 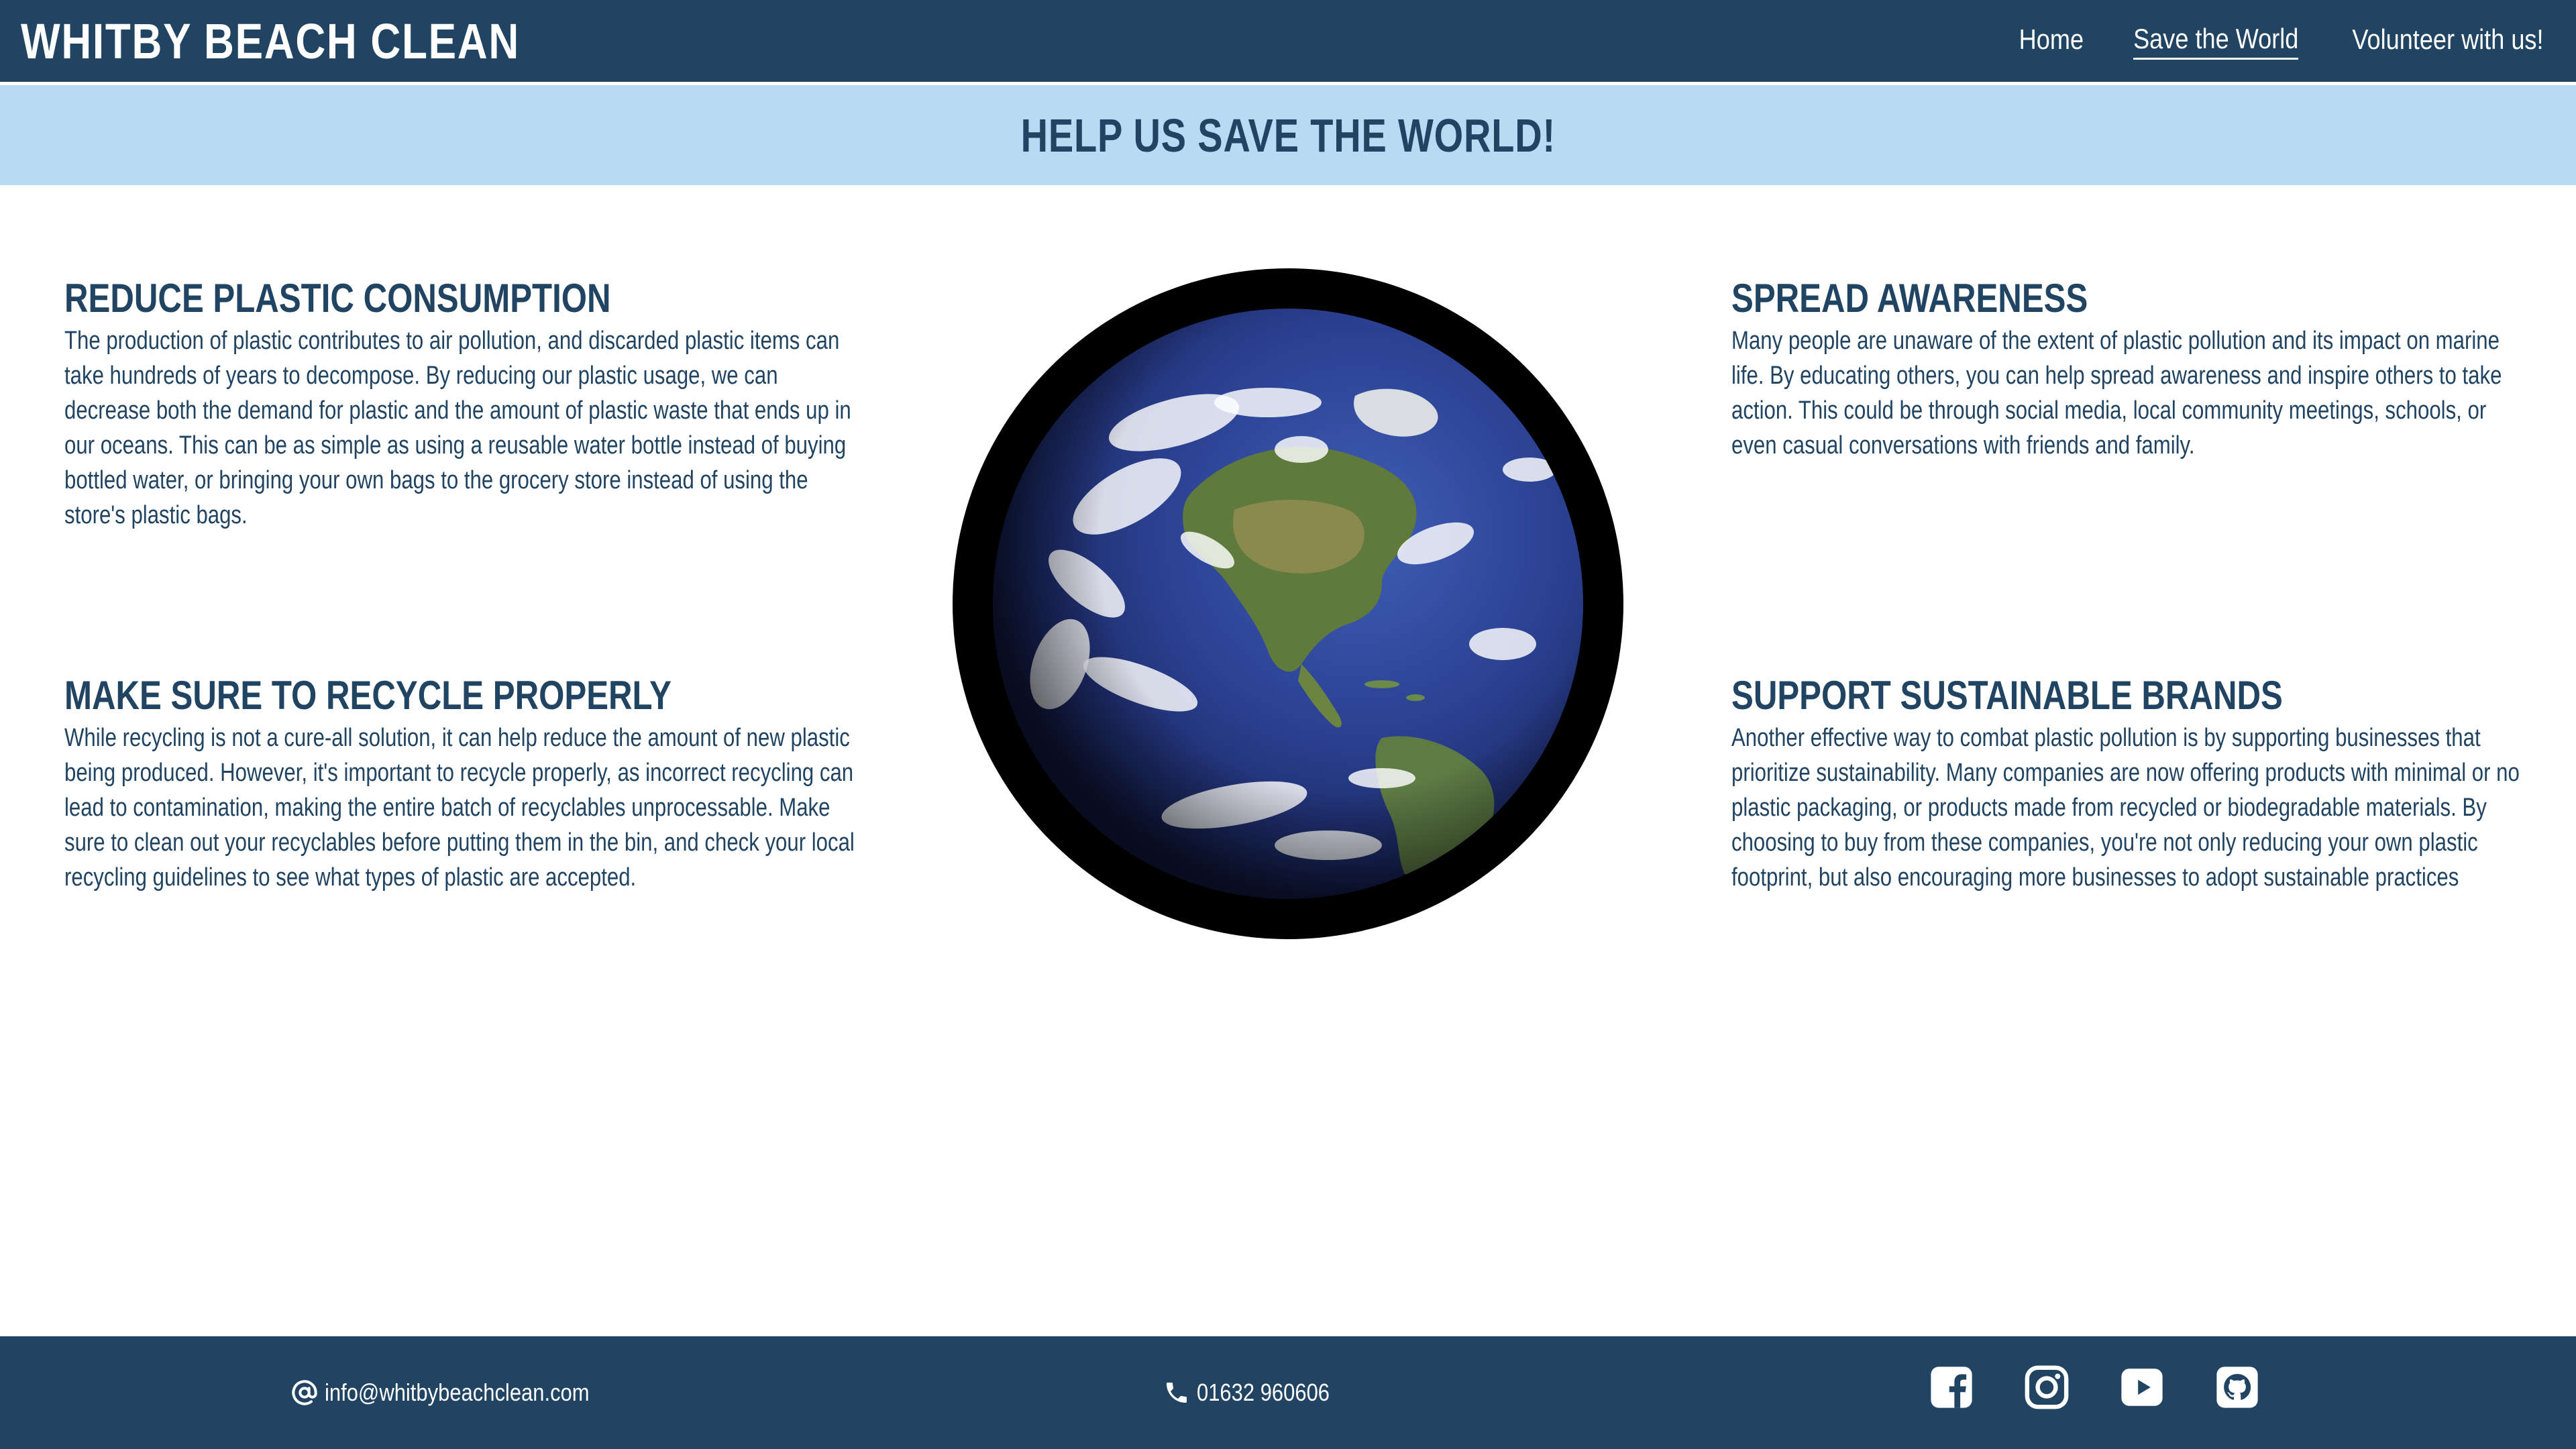 What do you see at coordinates (2141, 1387) in the screenshot?
I see `youtube-icon` at bounding box center [2141, 1387].